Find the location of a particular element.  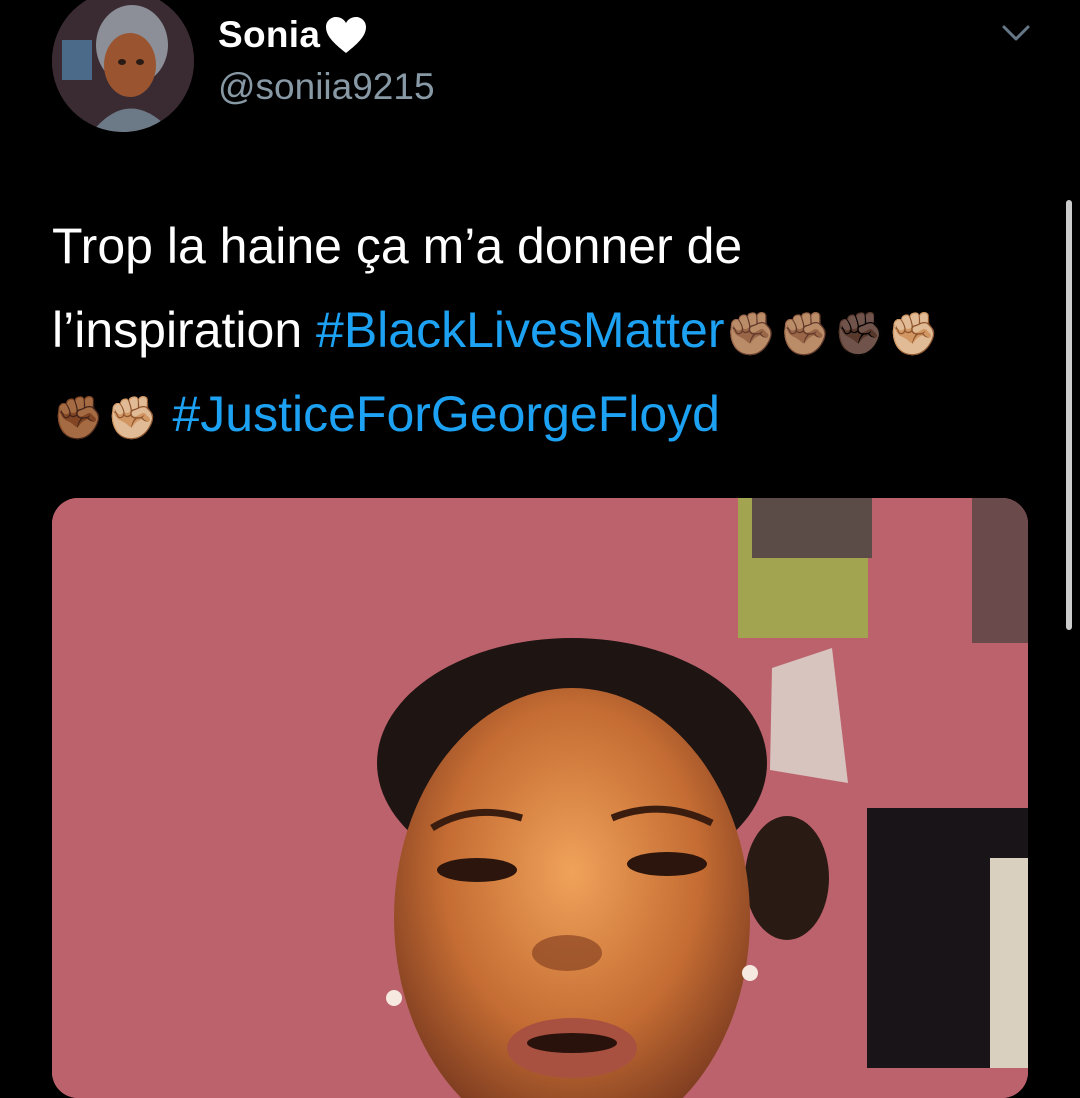

white-heart-icon is located at coordinates (346, 35).